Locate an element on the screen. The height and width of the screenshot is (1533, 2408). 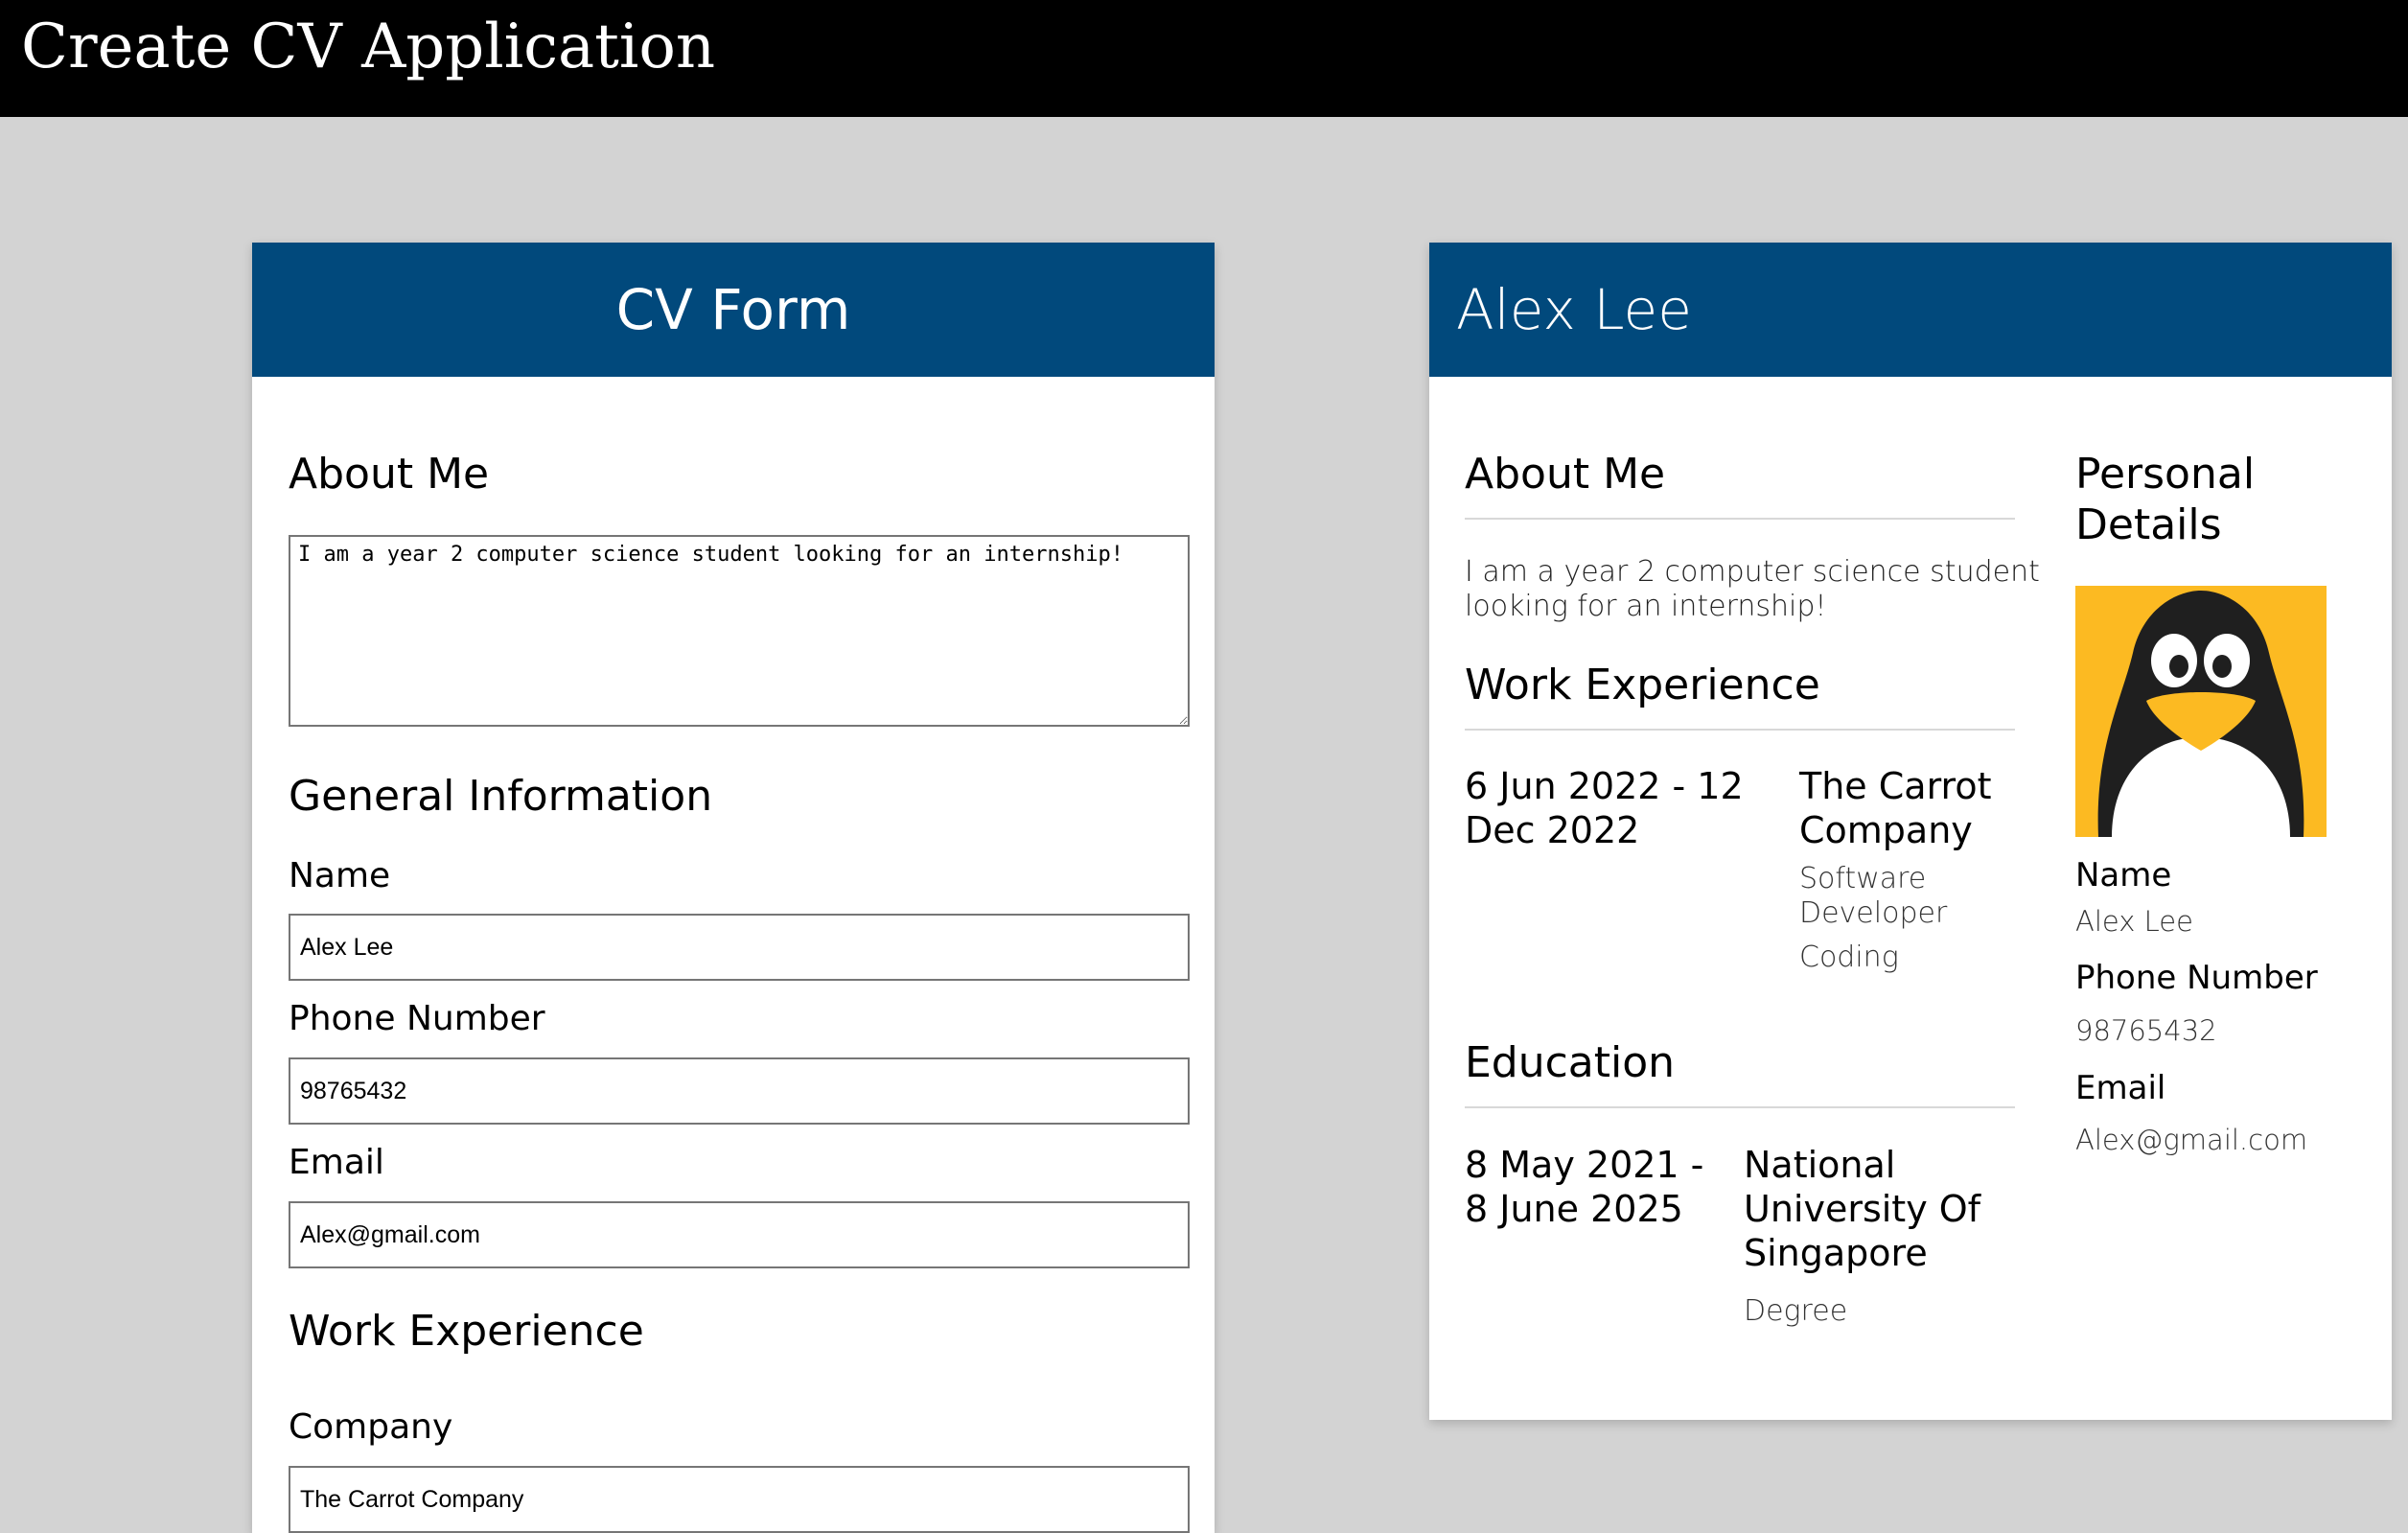
cv-education-school-line1: National is located at coordinates (1820, 1165).